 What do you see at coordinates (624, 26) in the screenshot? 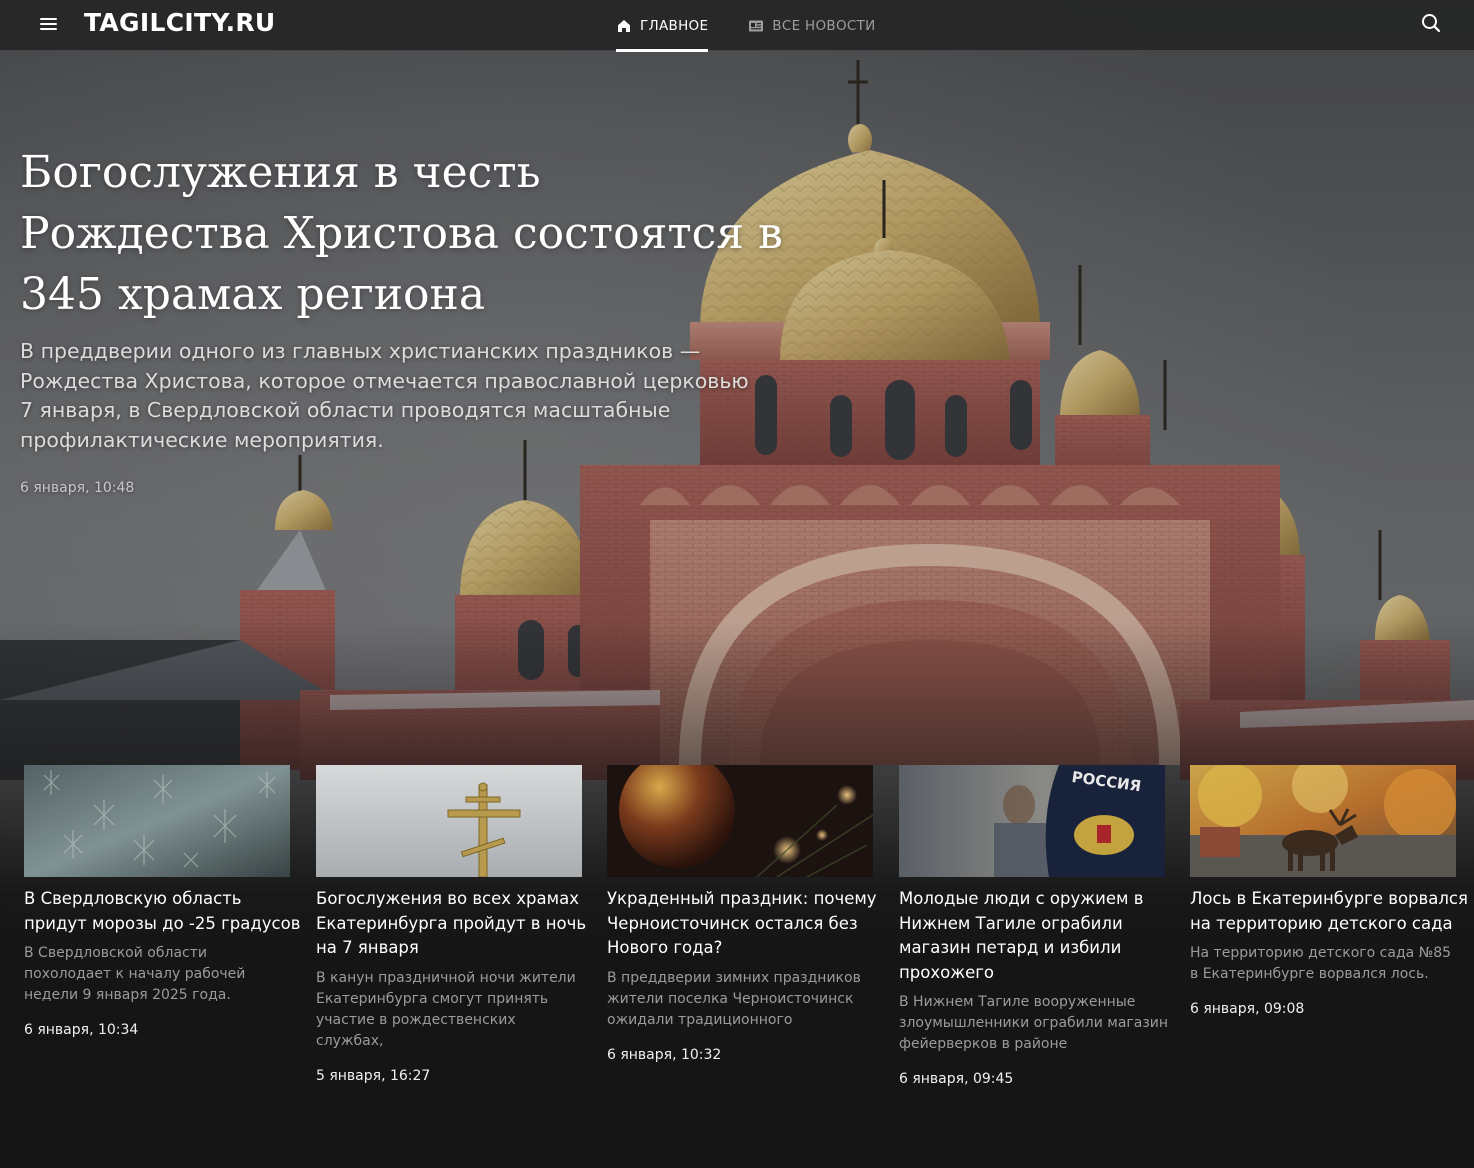
I see `home-icon` at bounding box center [624, 26].